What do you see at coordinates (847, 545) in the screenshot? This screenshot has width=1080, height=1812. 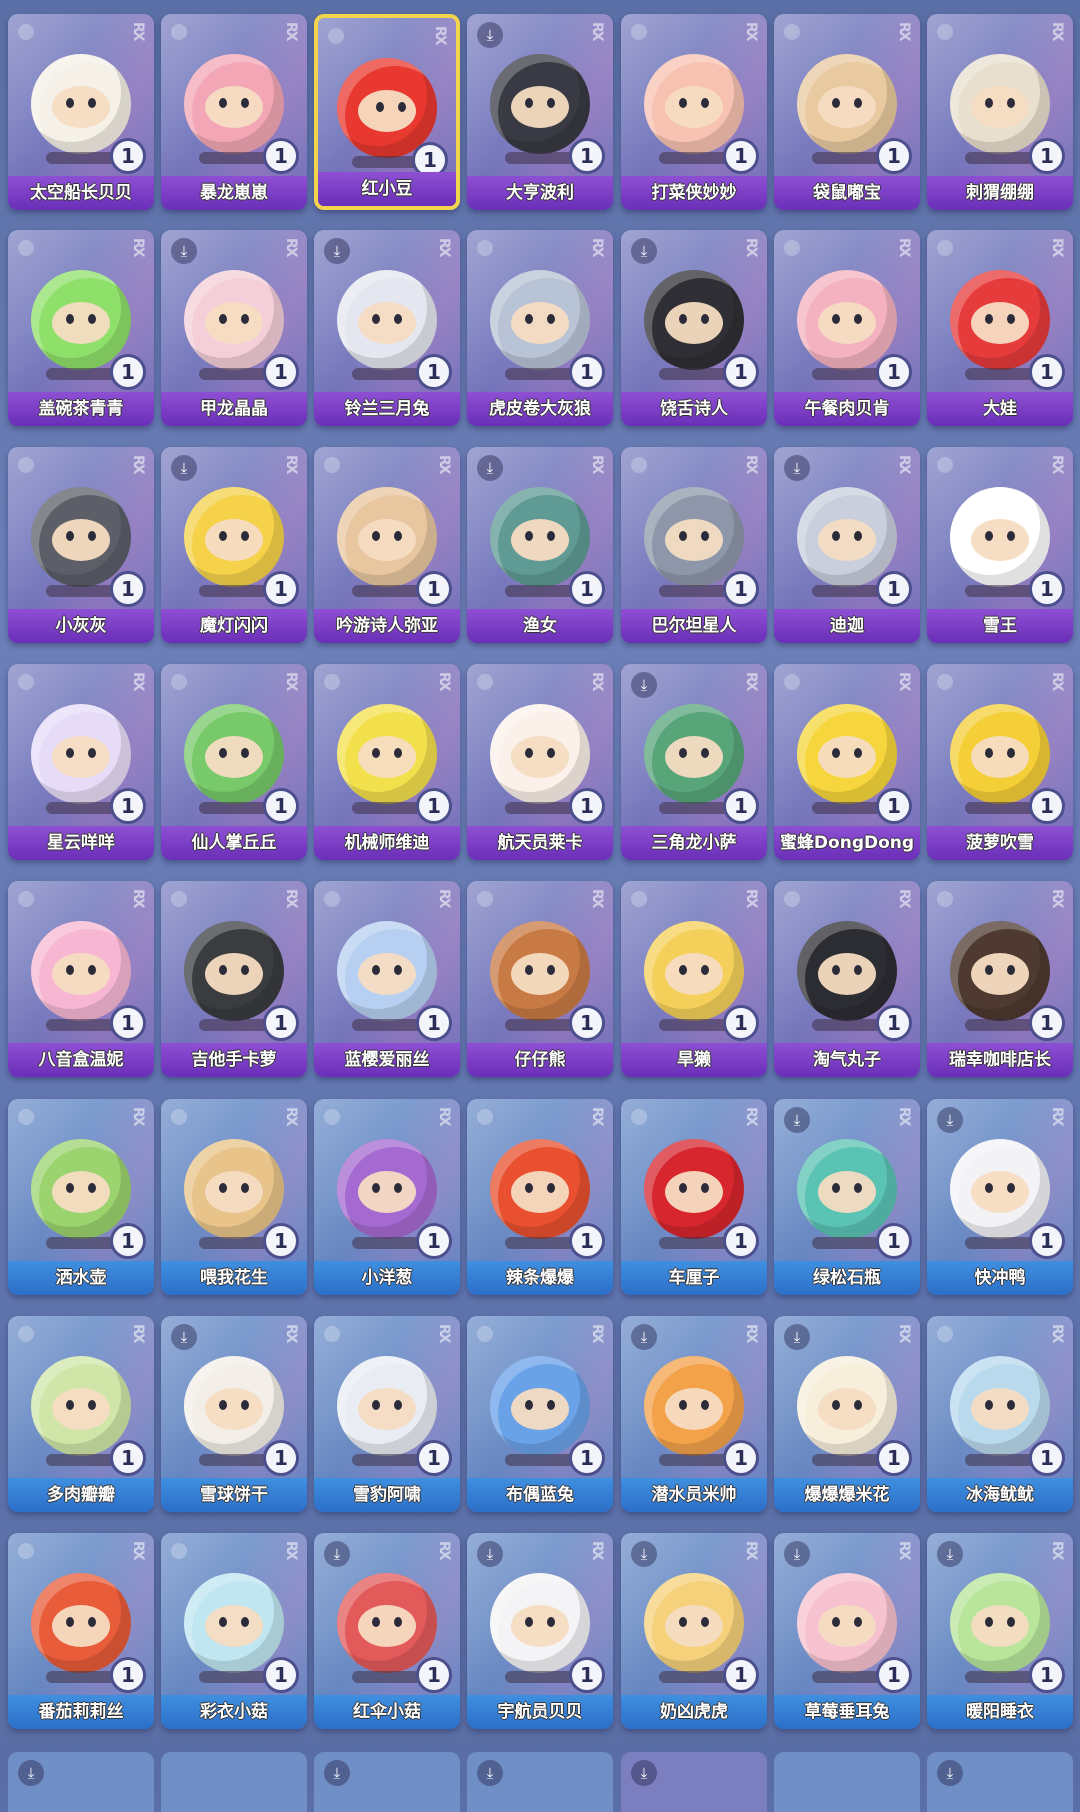 I see `character-card: RX ⤓ 1 迪迦` at bounding box center [847, 545].